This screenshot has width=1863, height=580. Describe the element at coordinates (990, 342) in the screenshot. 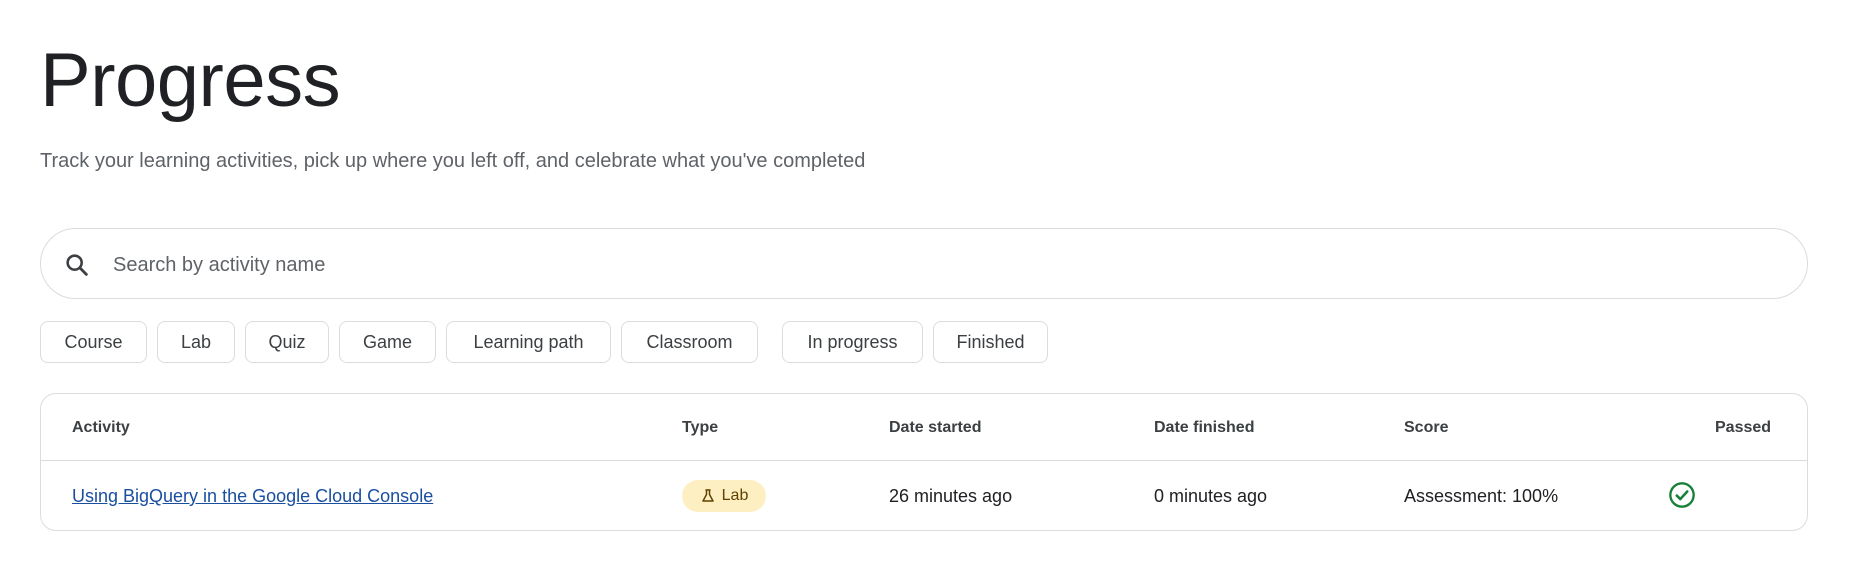

I see `chip-finished: Finished` at that location.